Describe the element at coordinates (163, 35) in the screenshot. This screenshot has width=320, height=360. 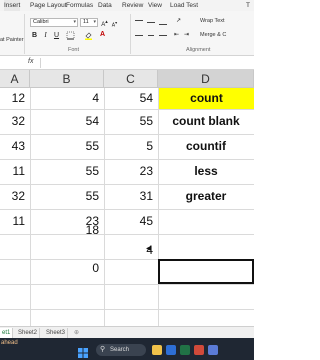
I see `align-right-icon` at that location.